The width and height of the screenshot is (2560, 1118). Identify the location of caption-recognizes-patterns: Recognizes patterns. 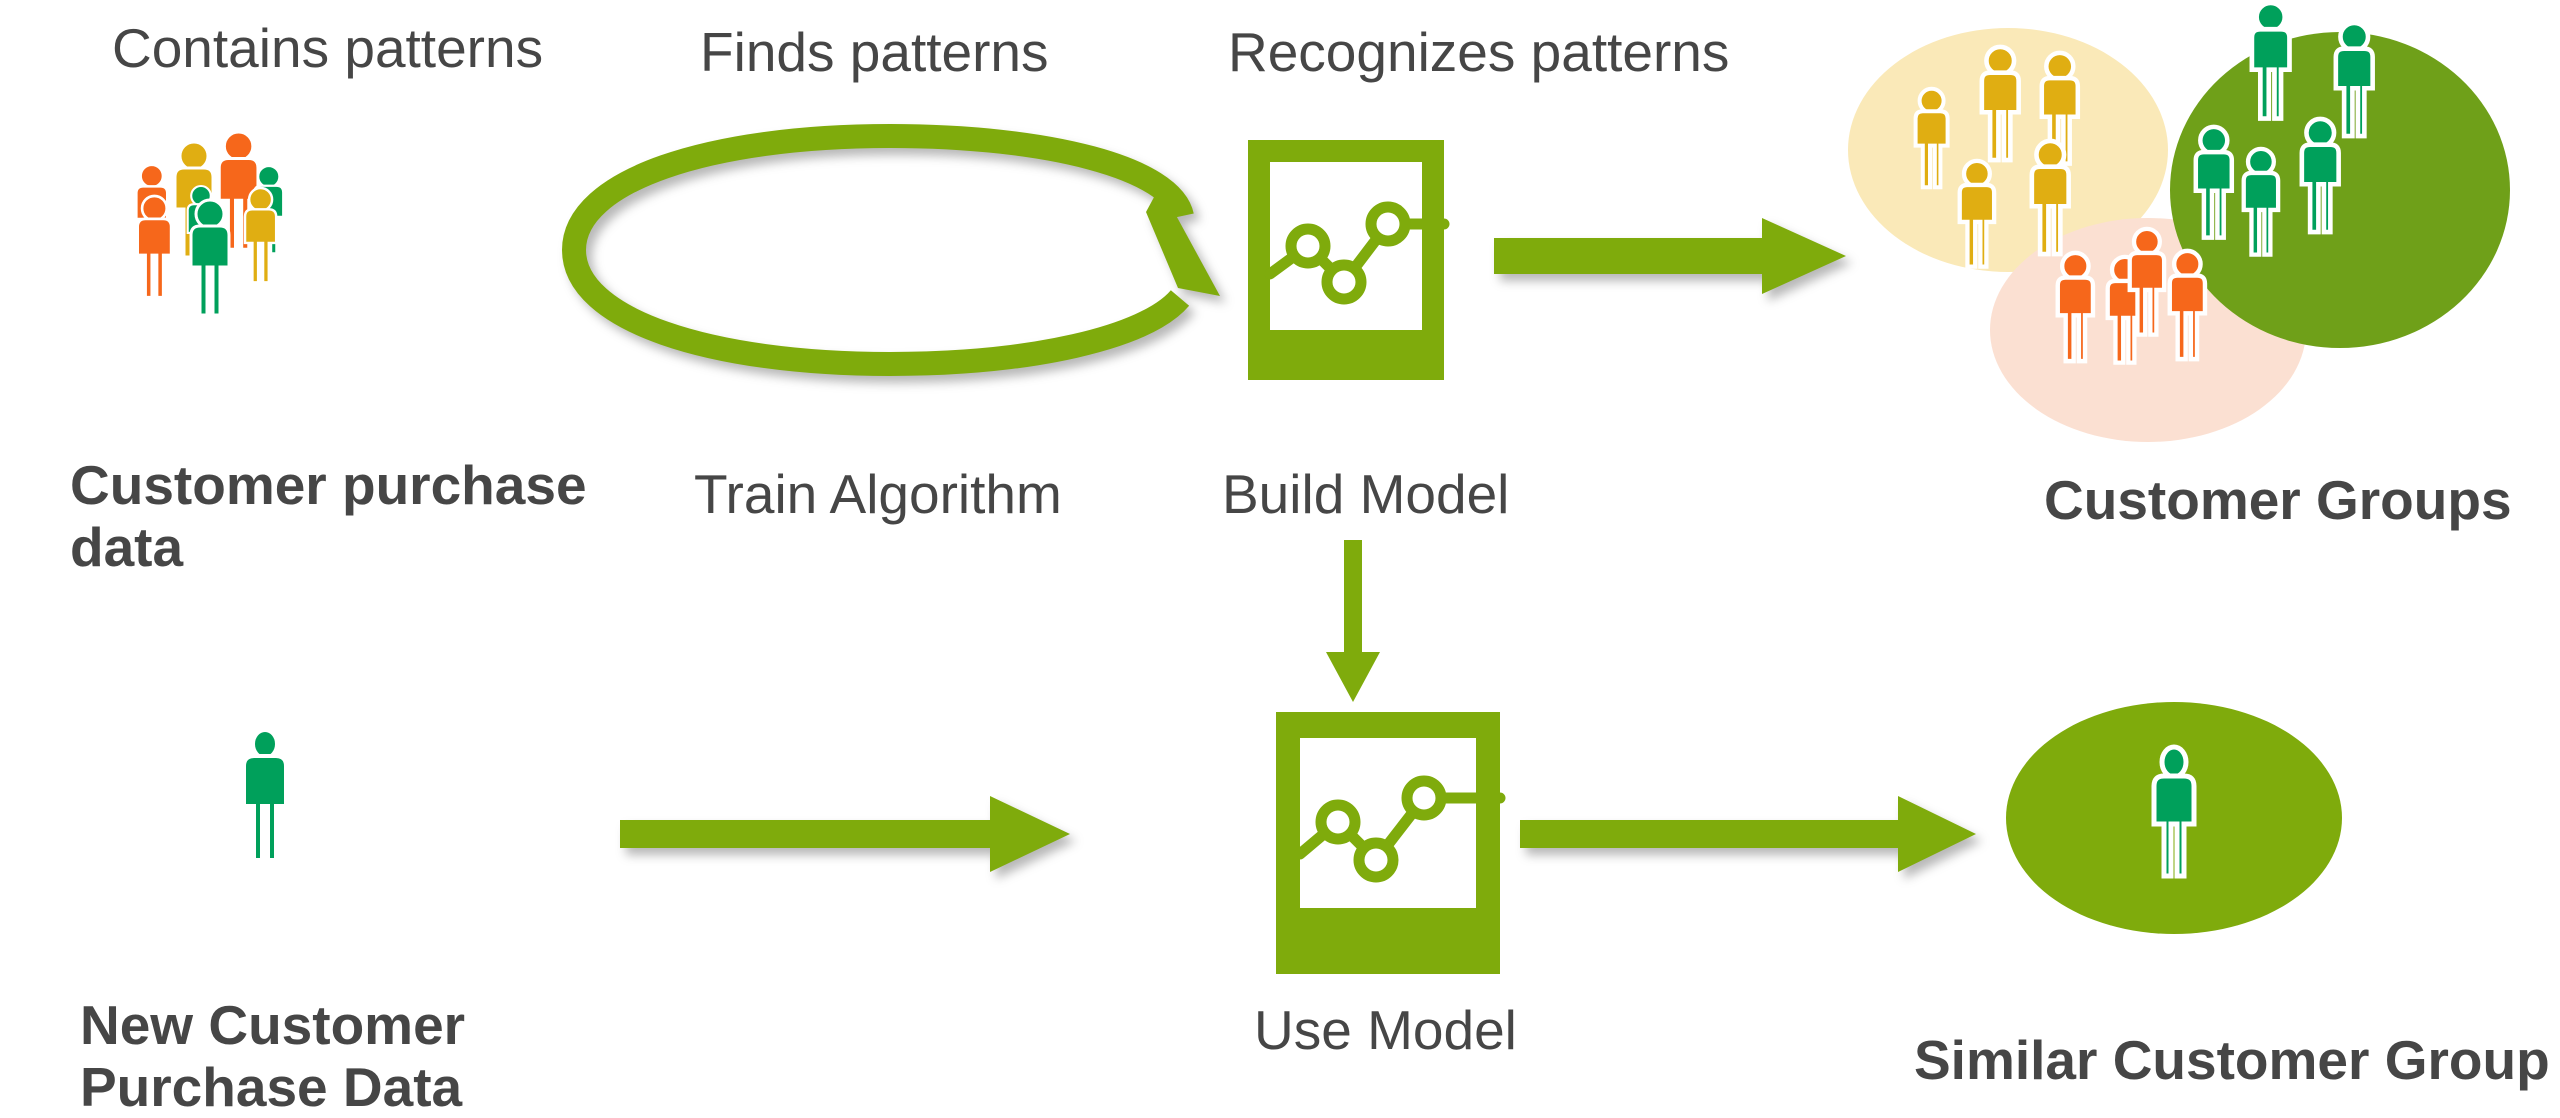
(1479, 52).